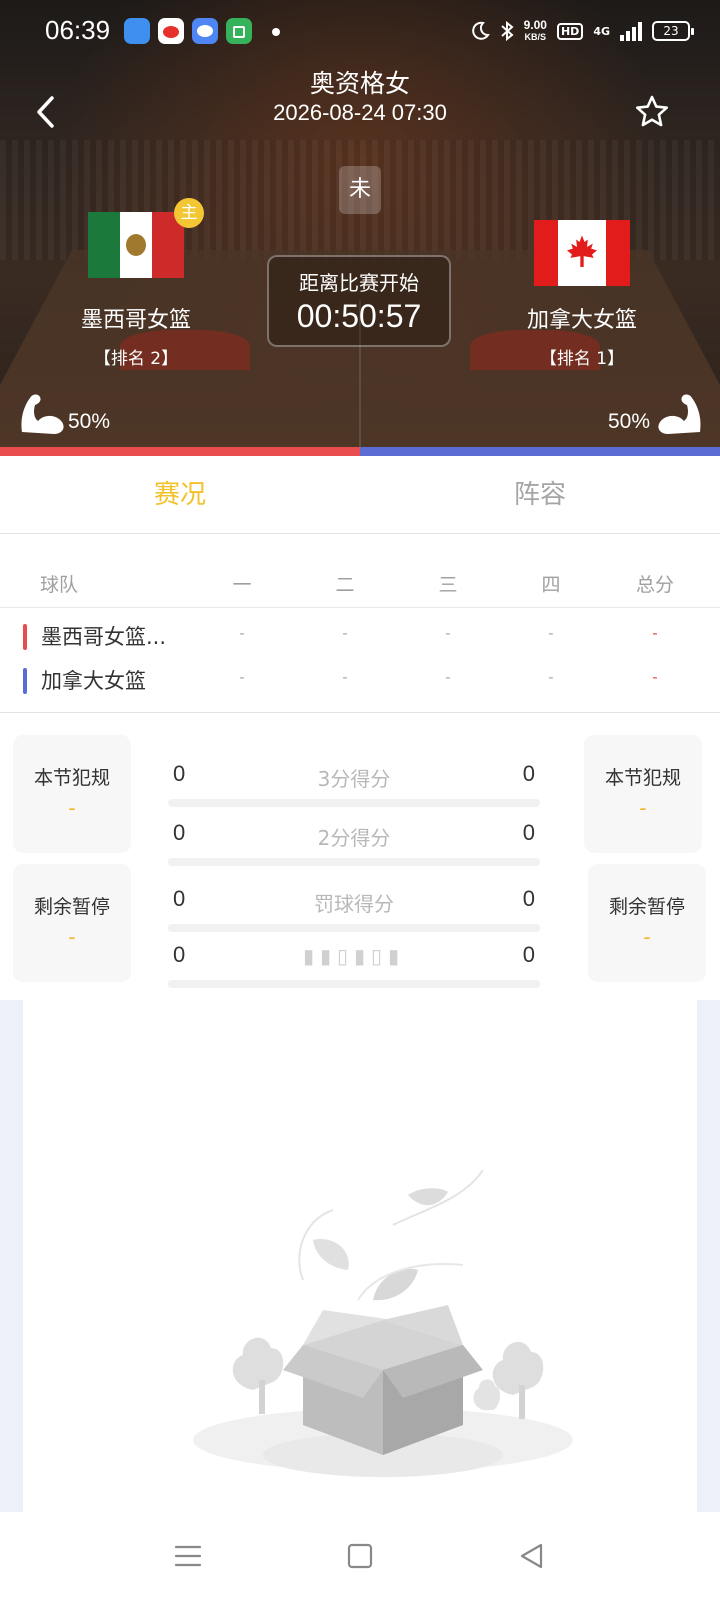 The image size is (720, 1600). What do you see at coordinates (72, 923) in the screenshot?
I see `home-timeouts-card: 剩余暂停 -` at bounding box center [72, 923].